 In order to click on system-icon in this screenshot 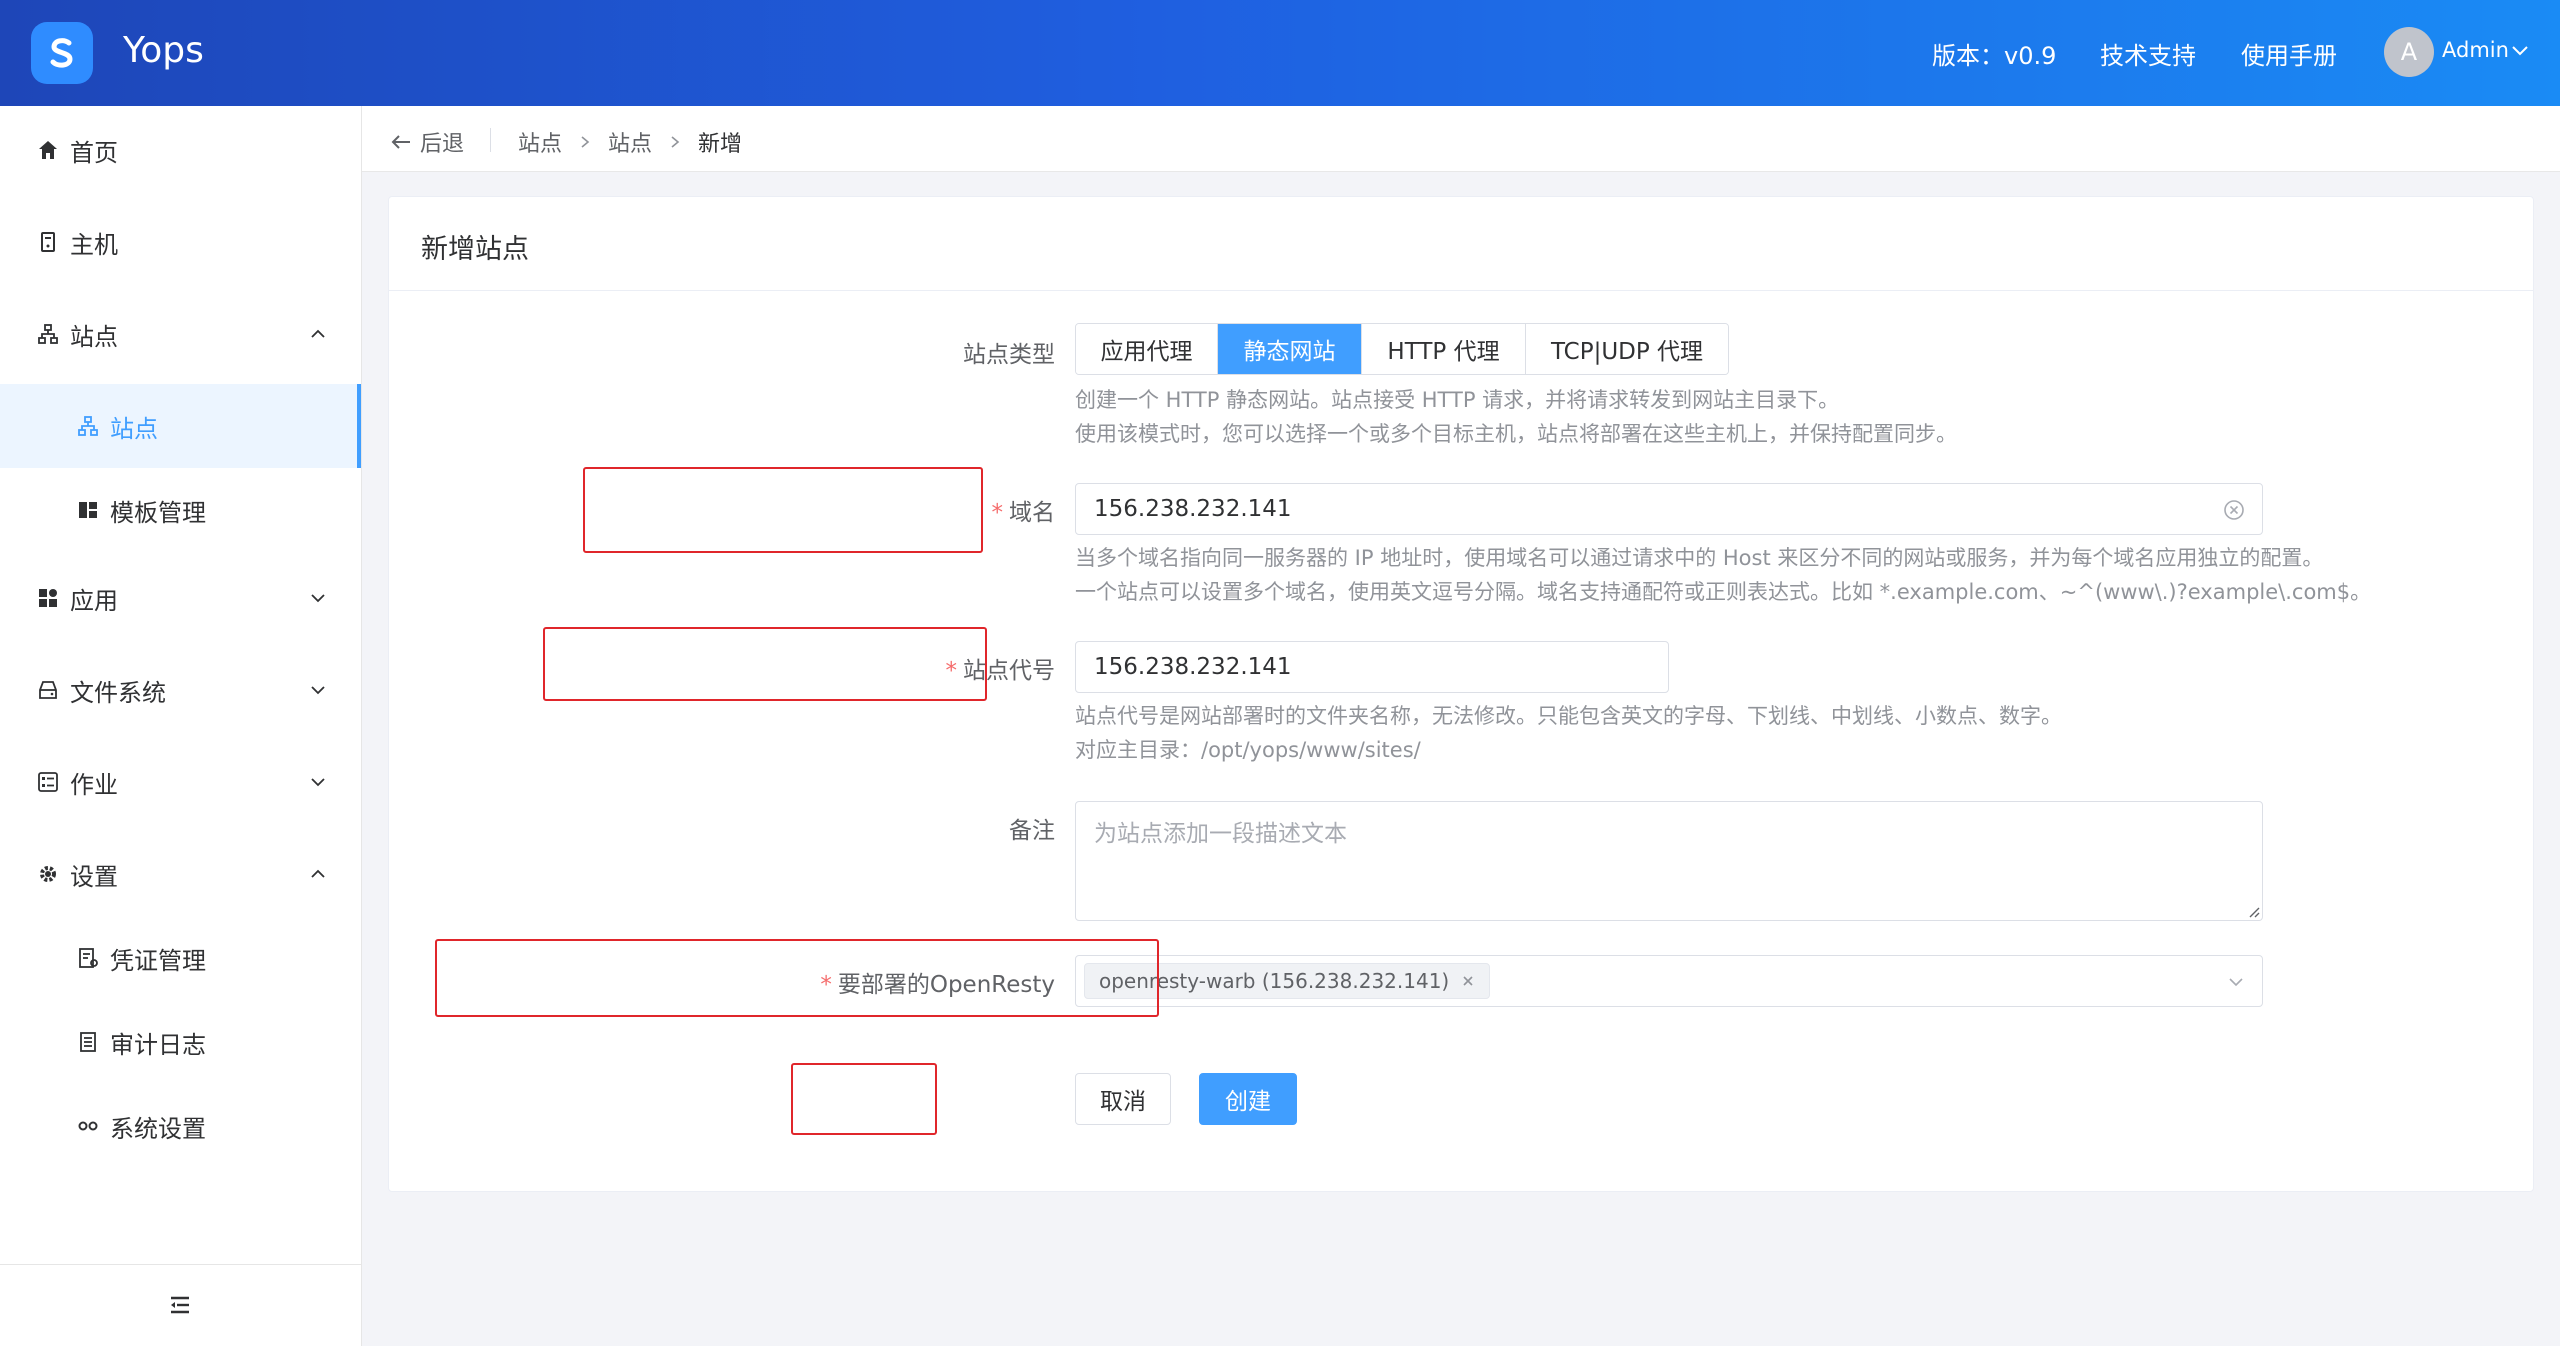, I will do `click(88, 1126)`.